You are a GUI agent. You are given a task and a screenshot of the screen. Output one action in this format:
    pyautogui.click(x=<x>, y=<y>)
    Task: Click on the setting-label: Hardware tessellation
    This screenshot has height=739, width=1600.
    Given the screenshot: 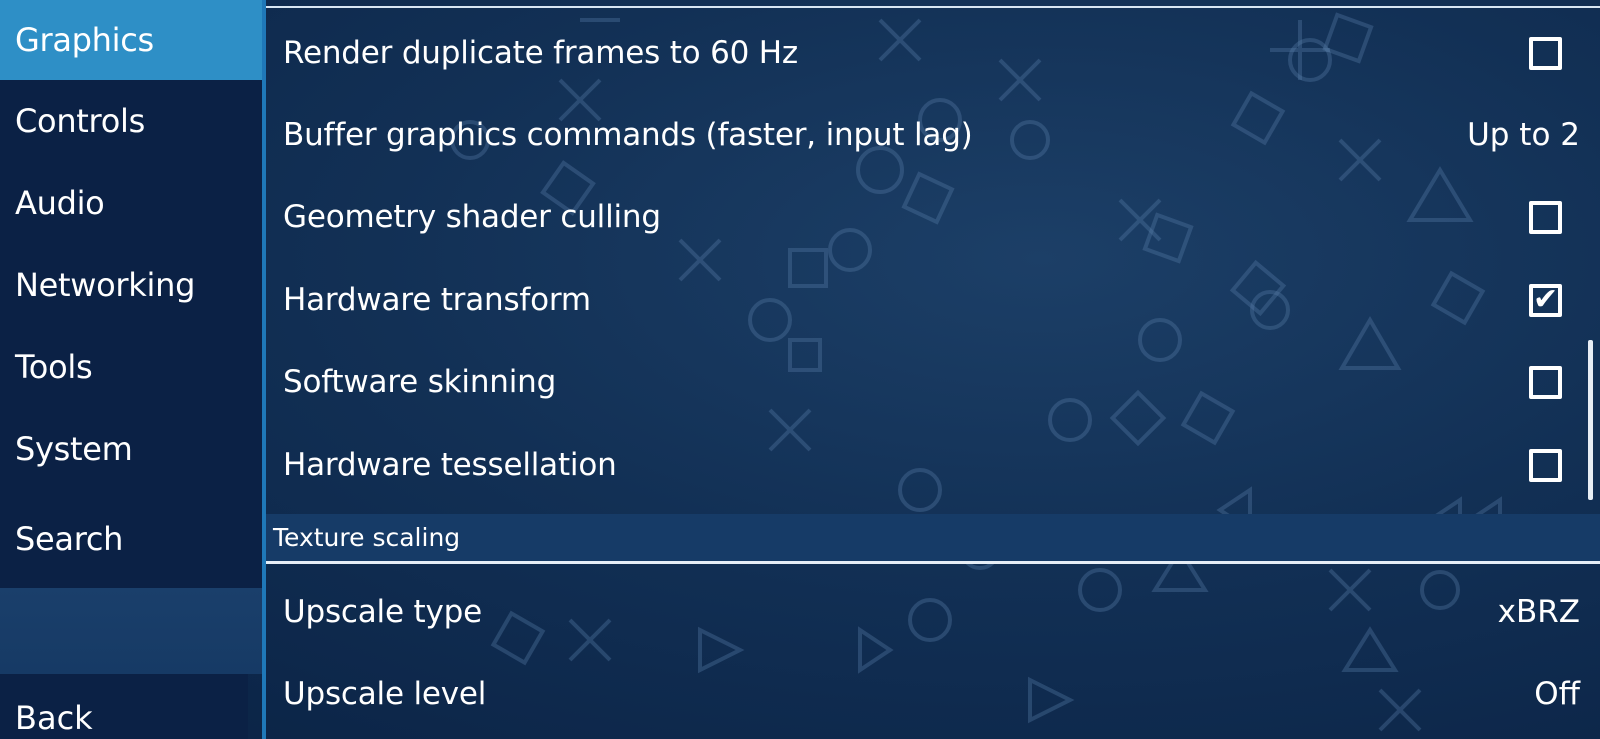 What is the action you would take?
    pyautogui.click(x=450, y=465)
    